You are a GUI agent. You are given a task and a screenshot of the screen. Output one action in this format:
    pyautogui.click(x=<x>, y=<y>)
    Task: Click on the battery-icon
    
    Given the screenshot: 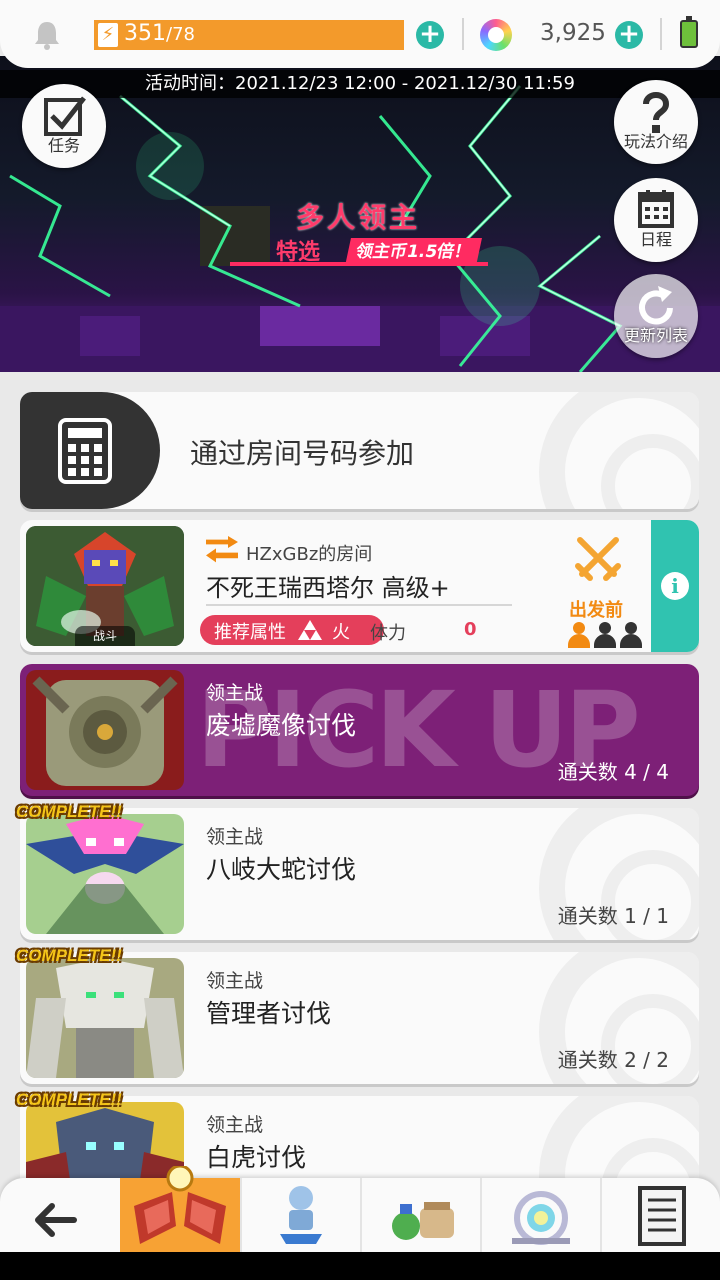 What is the action you would take?
    pyautogui.click(x=689, y=32)
    